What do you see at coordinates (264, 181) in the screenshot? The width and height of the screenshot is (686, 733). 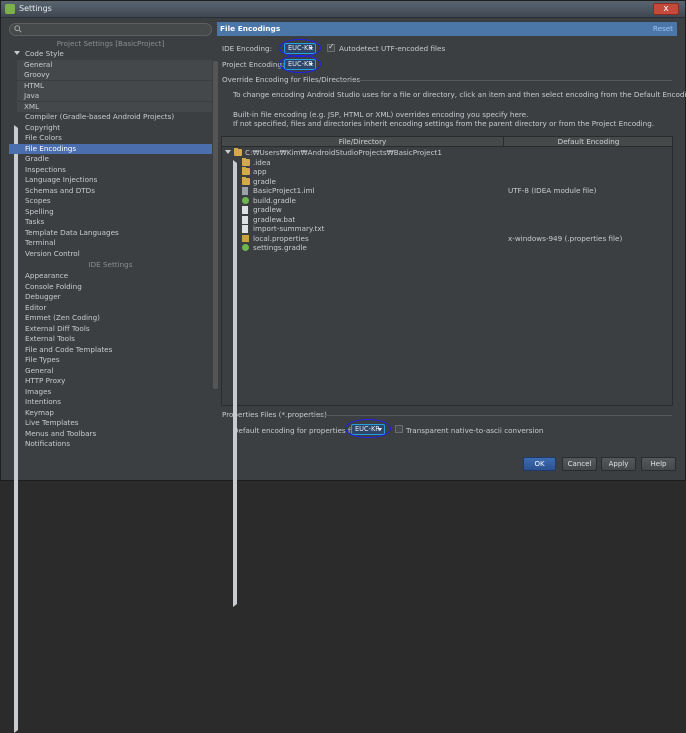 I see `file-name: gradle` at bounding box center [264, 181].